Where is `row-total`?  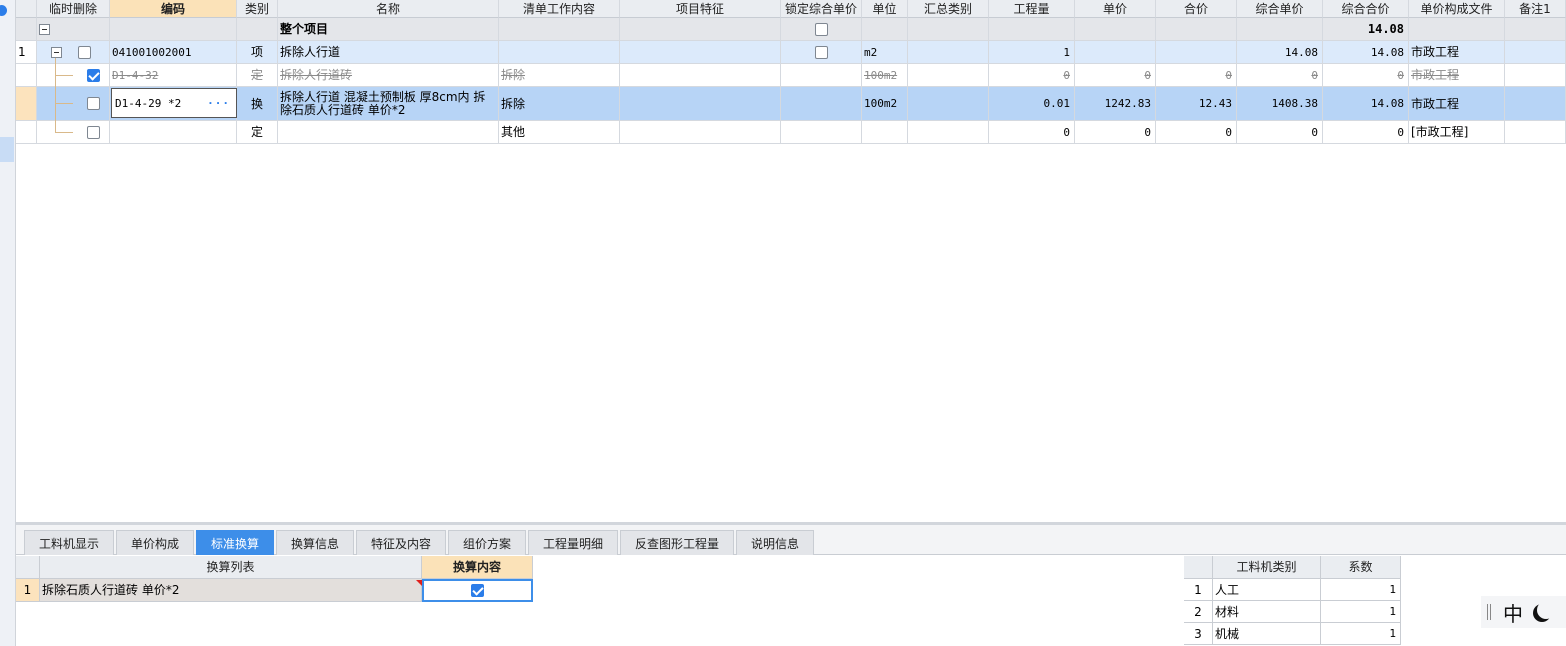 row-total is located at coordinates (1196, 52).